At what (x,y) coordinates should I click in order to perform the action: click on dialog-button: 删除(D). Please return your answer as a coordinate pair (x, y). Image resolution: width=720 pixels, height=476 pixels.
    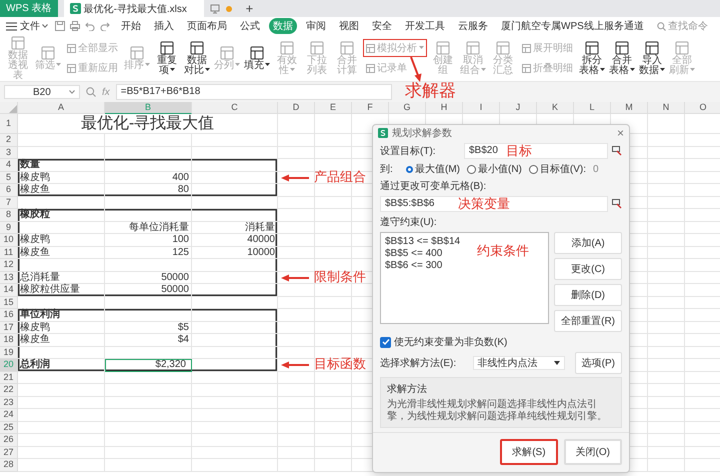
    Looking at the image, I should click on (588, 295).